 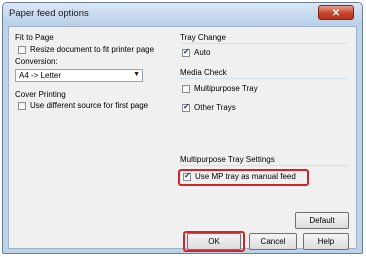 What do you see at coordinates (227, 159) in the screenshot?
I see `mp-tray-settings-heading: Multipurpose Tray Settings` at bounding box center [227, 159].